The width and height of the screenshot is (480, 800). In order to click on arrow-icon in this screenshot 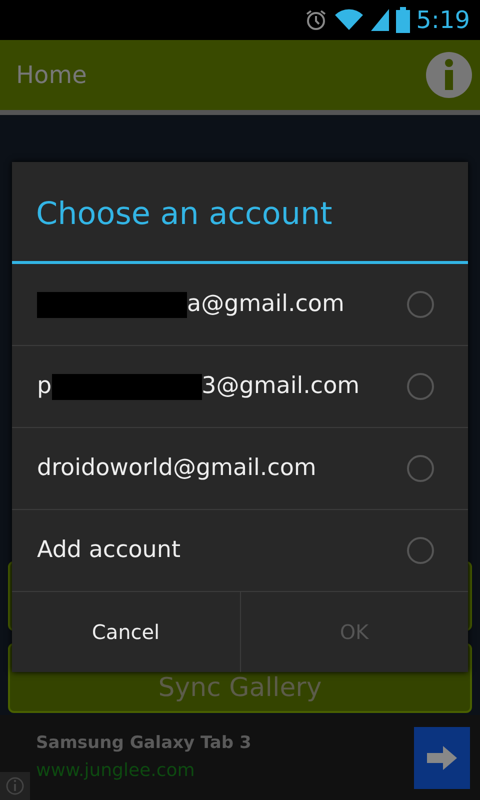, I will do `click(442, 758)`.